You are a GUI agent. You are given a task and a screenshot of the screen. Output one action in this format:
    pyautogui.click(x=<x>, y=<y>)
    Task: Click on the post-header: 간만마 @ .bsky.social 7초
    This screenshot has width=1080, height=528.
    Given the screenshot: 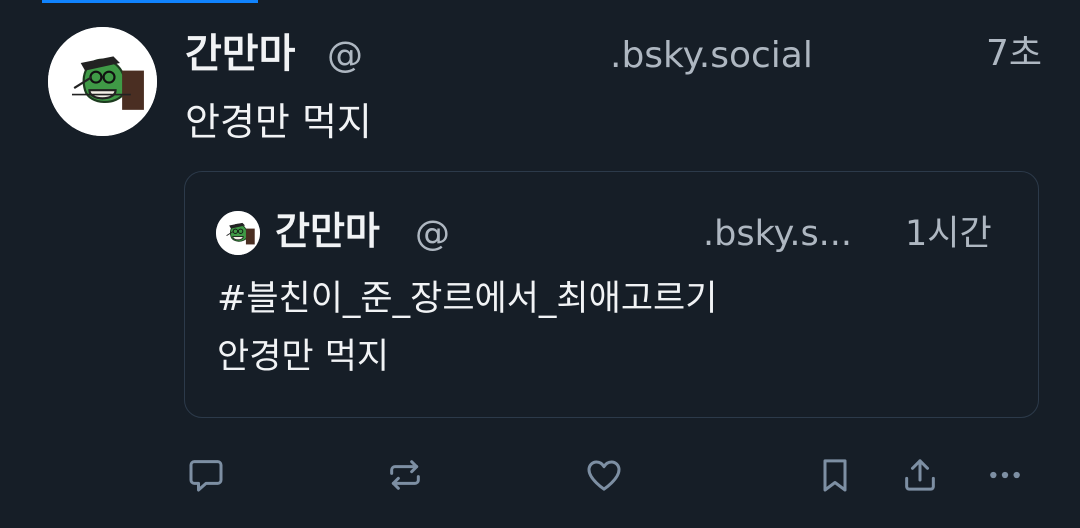 What is the action you would take?
    pyautogui.click(x=615, y=54)
    